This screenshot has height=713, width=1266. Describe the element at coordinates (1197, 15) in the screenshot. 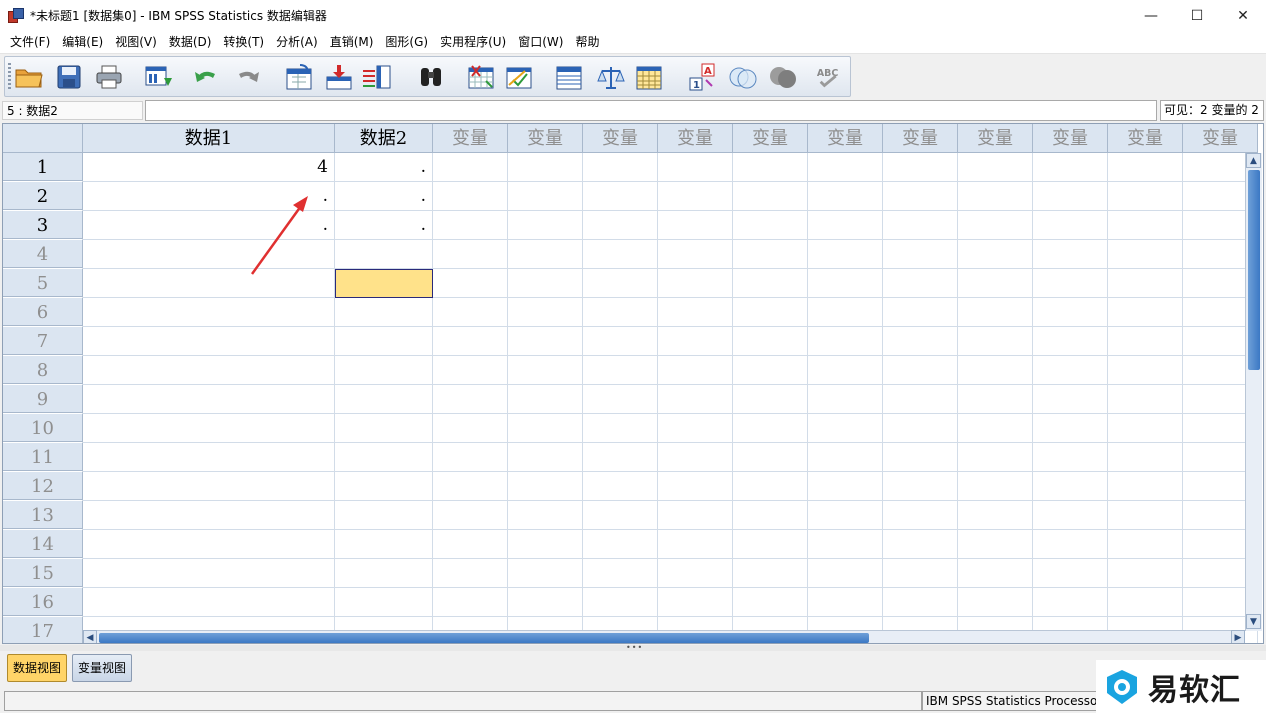

I see `maximize-button: ☐` at that location.